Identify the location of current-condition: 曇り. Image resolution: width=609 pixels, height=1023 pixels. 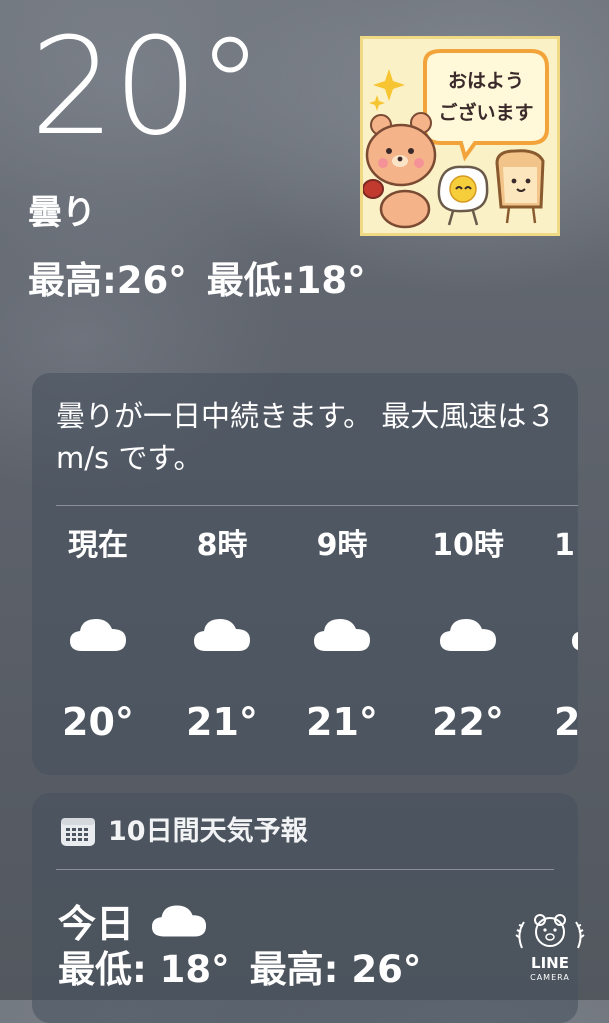
(62, 213).